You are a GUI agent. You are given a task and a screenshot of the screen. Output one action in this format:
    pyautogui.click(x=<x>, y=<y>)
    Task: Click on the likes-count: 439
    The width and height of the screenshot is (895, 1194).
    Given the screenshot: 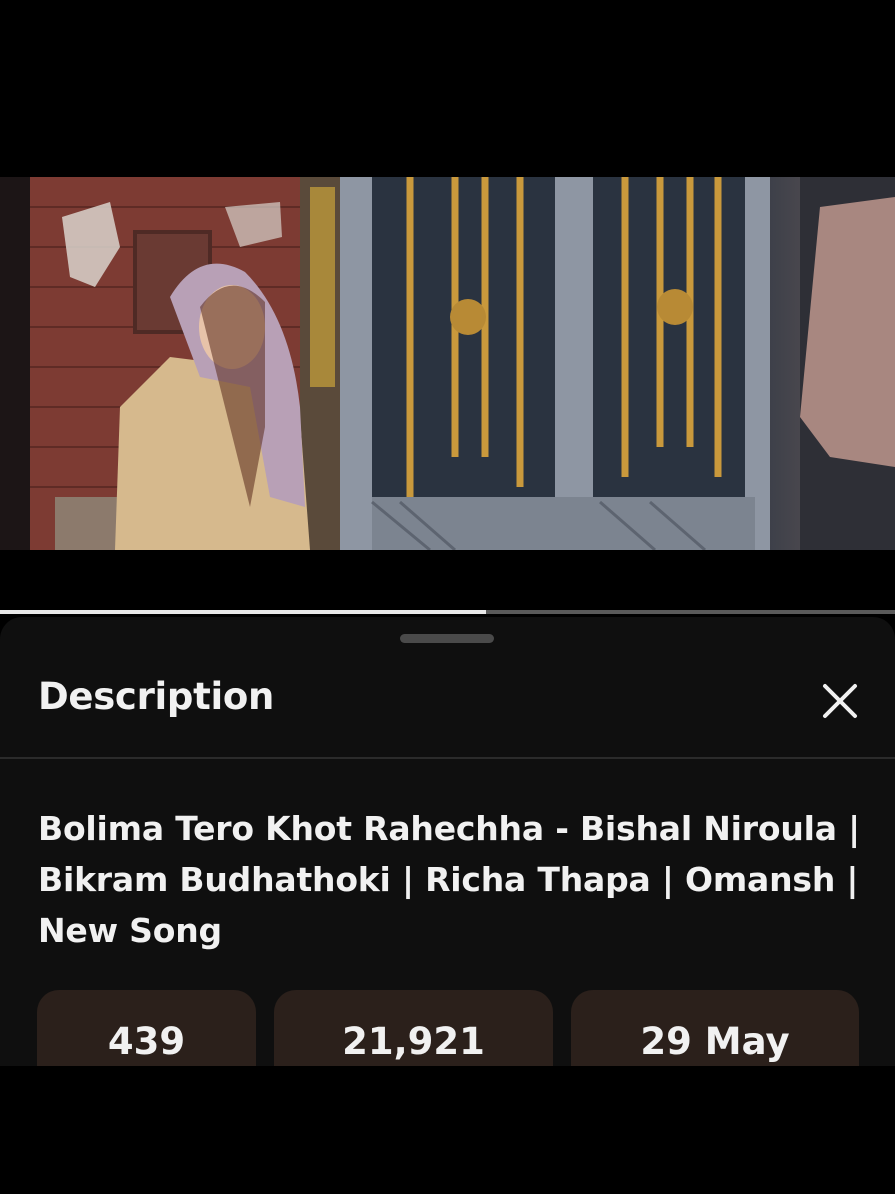 What is the action you would take?
    pyautogui.click(x=146, y=1041)
    